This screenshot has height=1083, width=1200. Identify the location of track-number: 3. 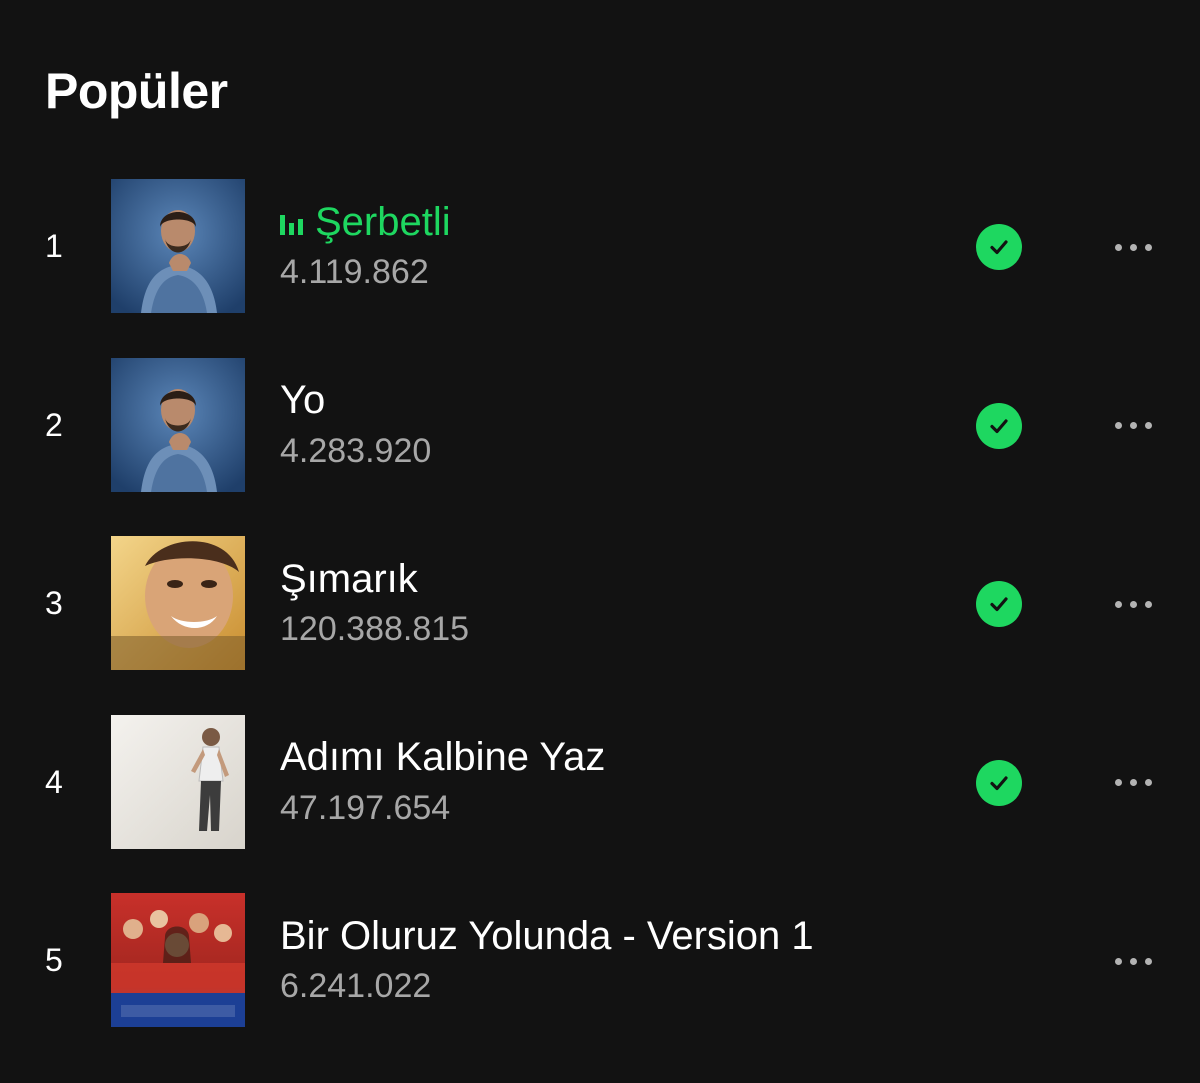
(54, 603).